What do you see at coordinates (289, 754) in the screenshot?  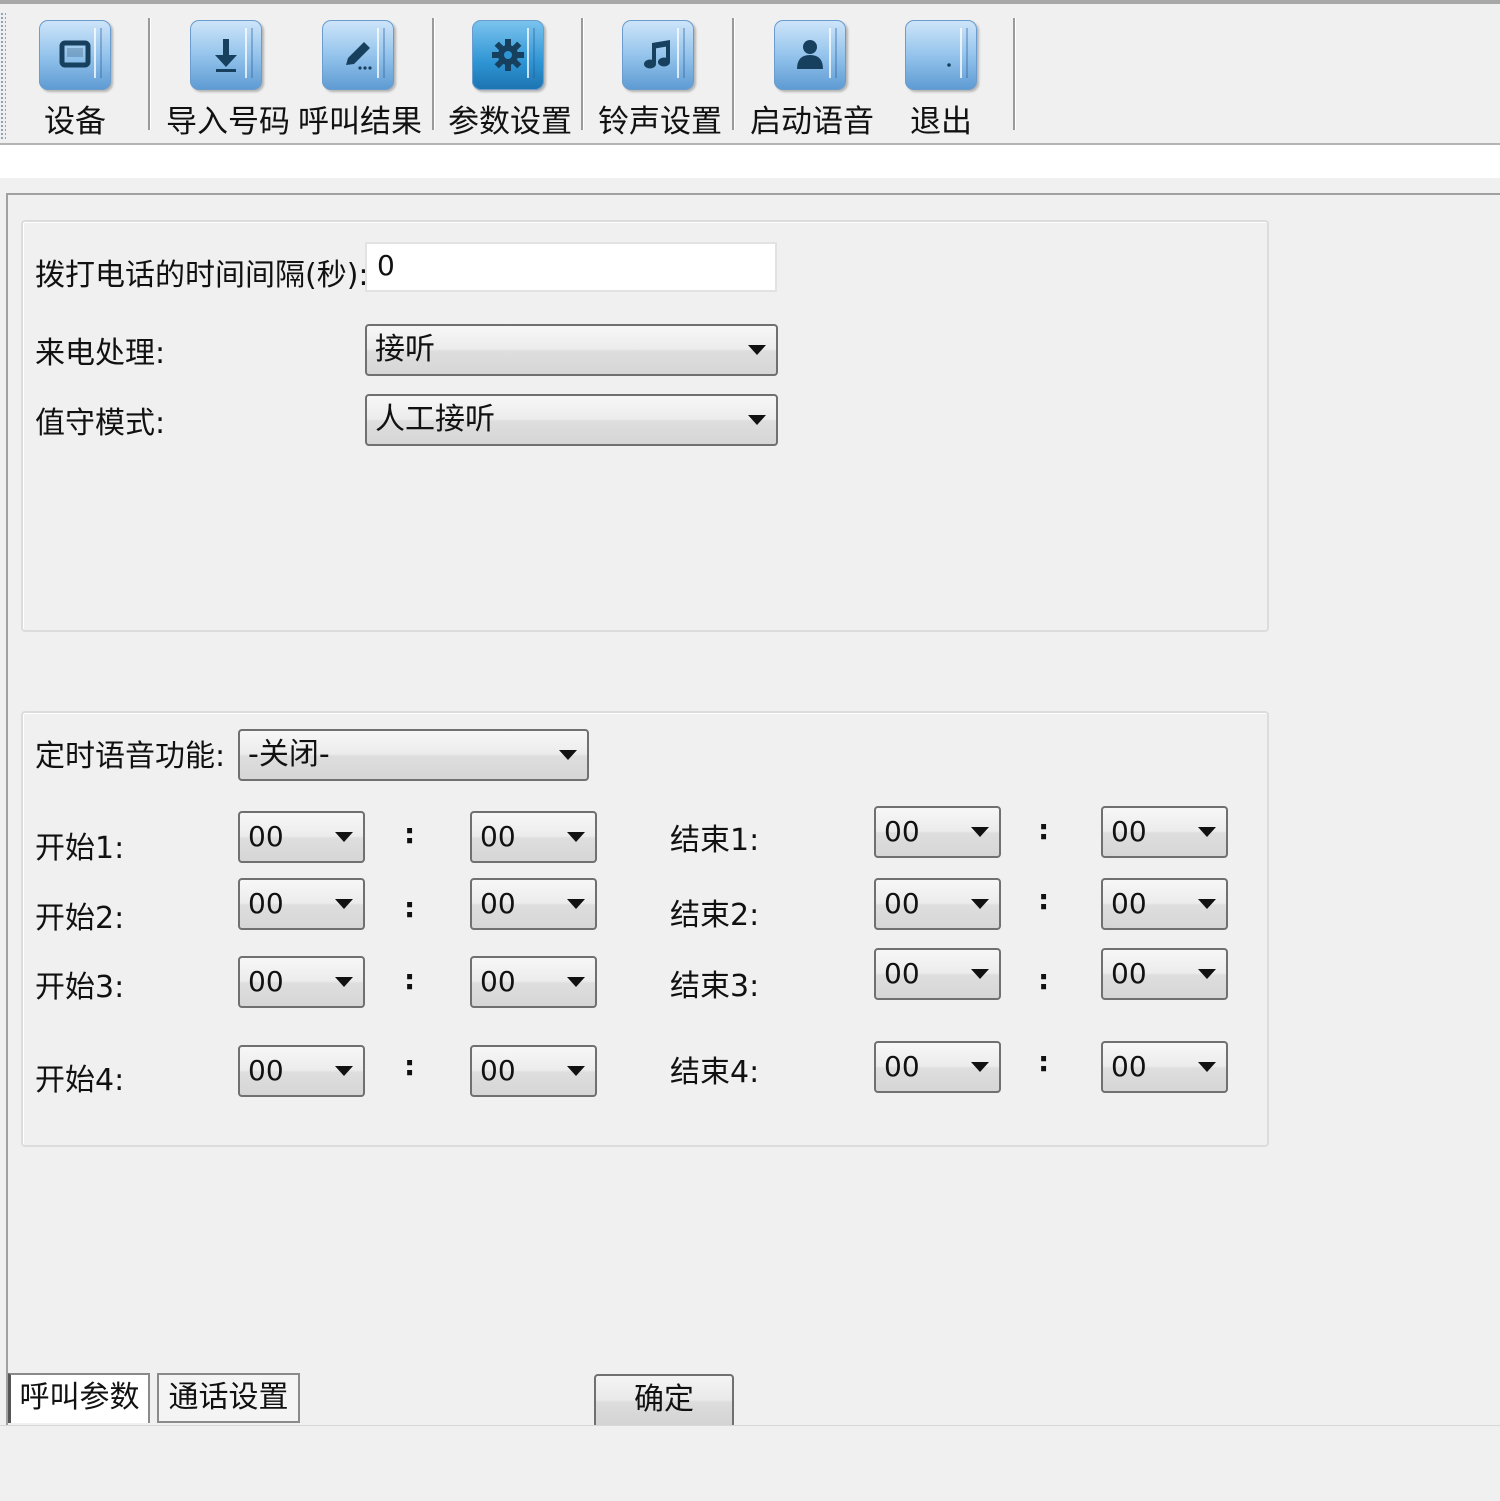 I see `timed-voice-select-value: -关闭-` at bounding box center [289, 754].